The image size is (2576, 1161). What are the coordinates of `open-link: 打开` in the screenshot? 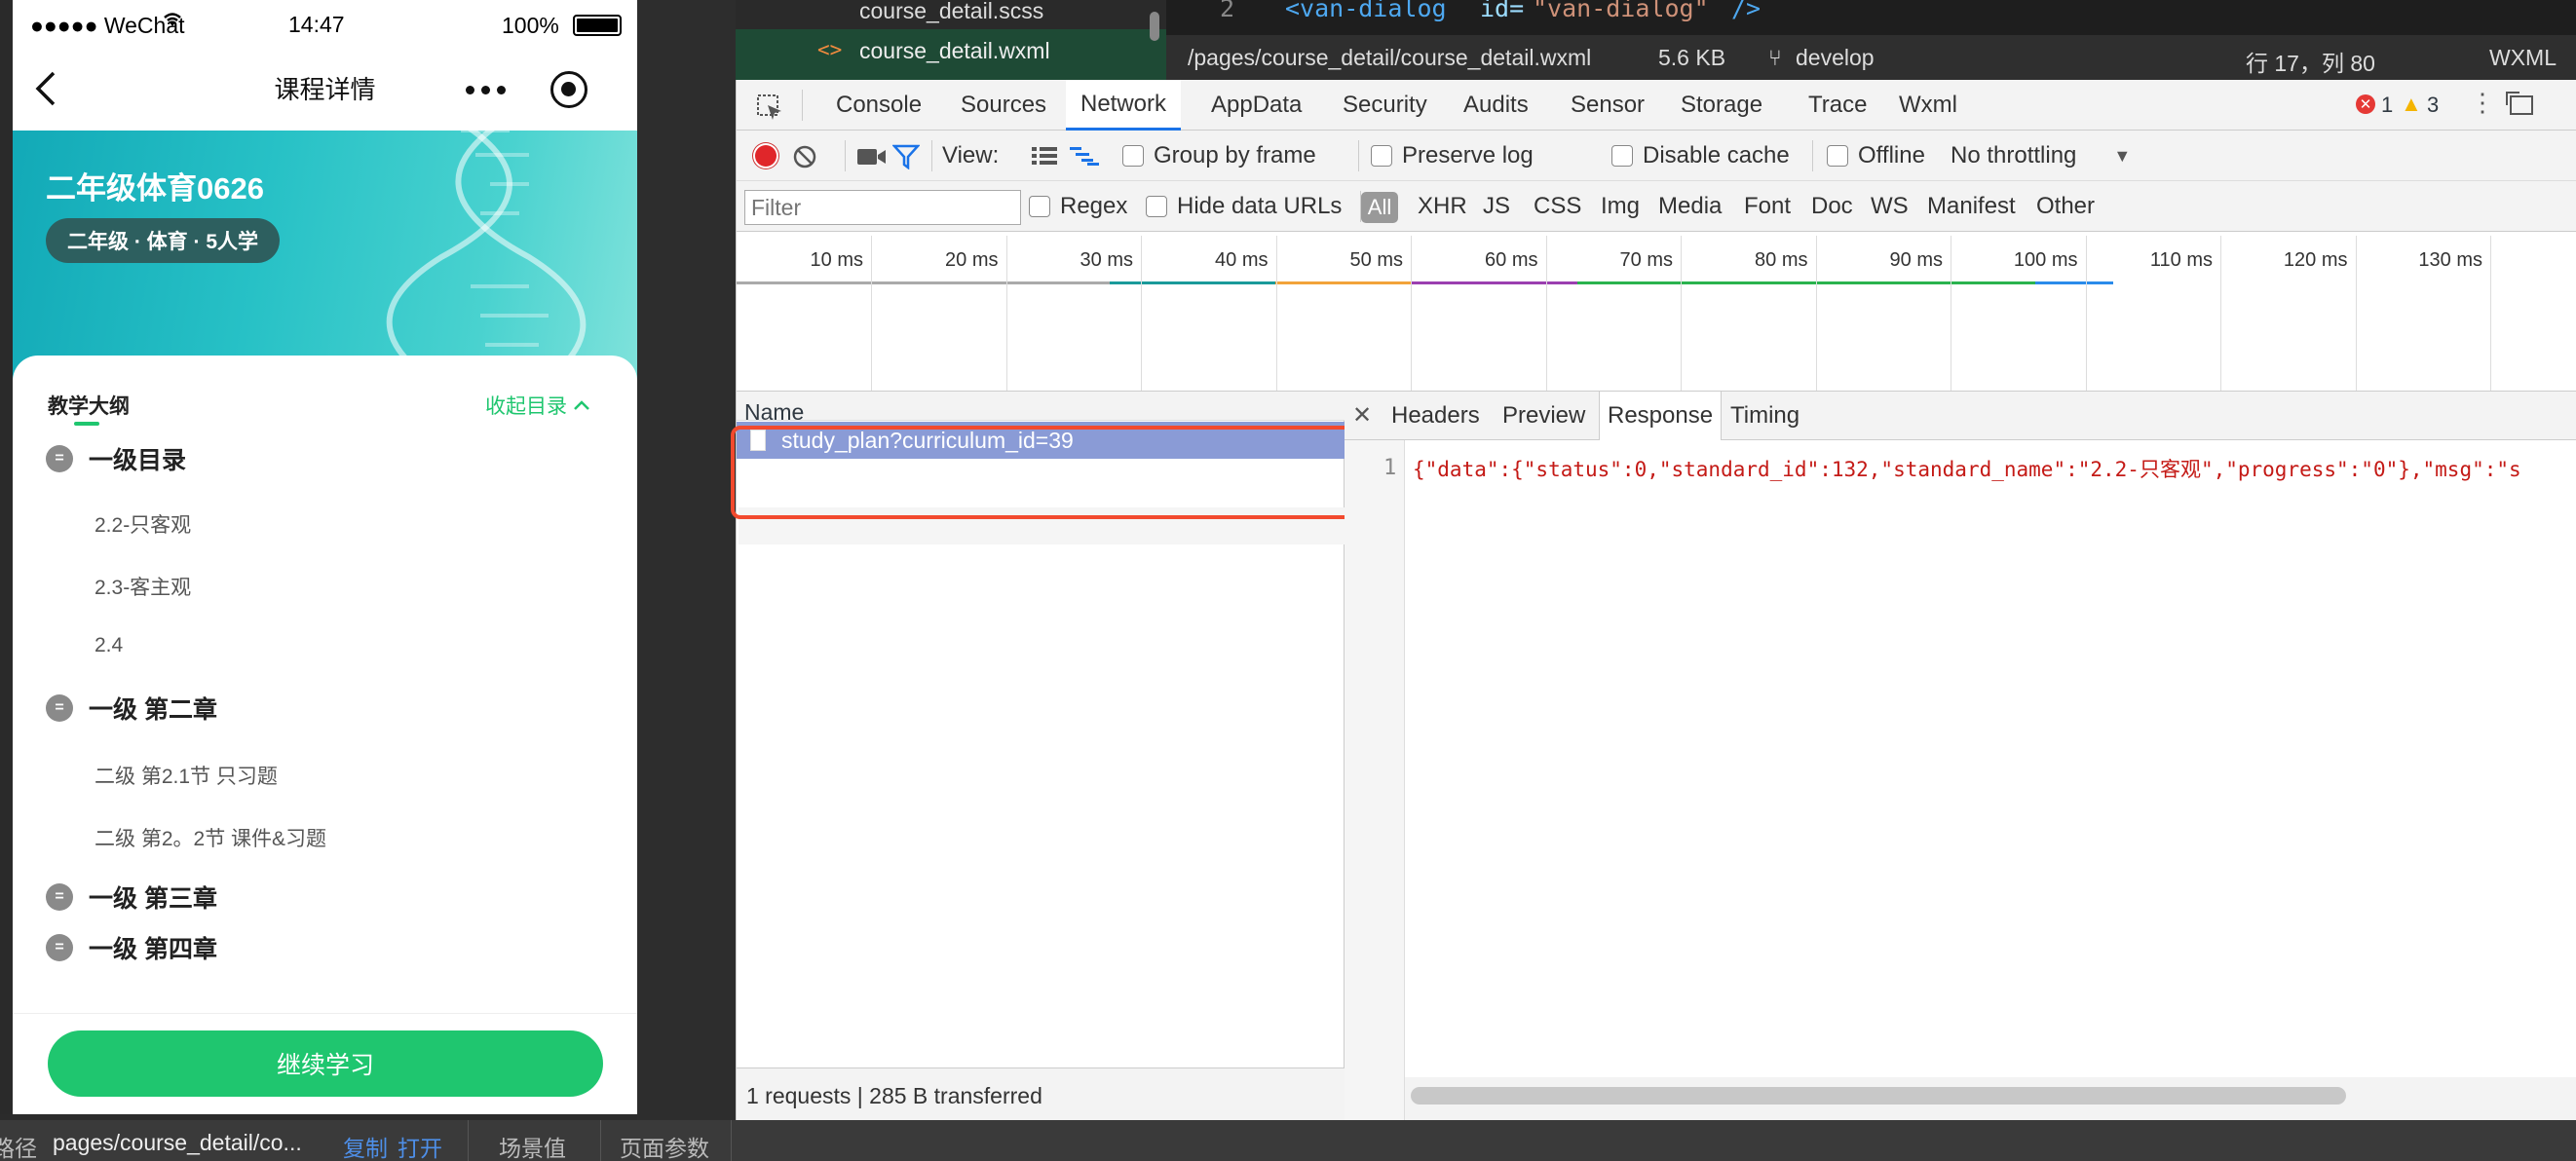 It's located at (420, 1146).